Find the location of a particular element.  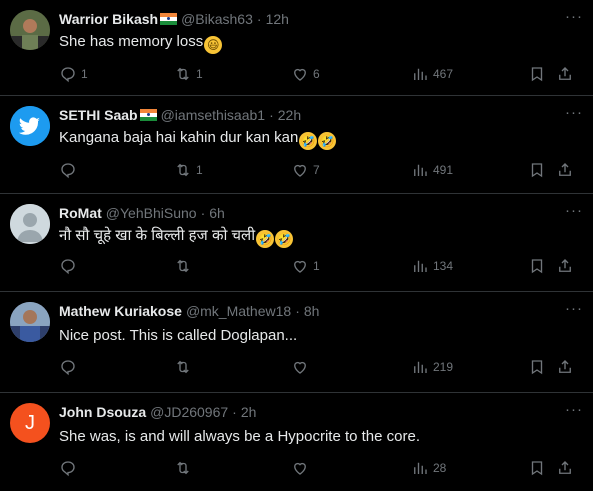

reply-count: 1 is located at coordinates (84, 74).